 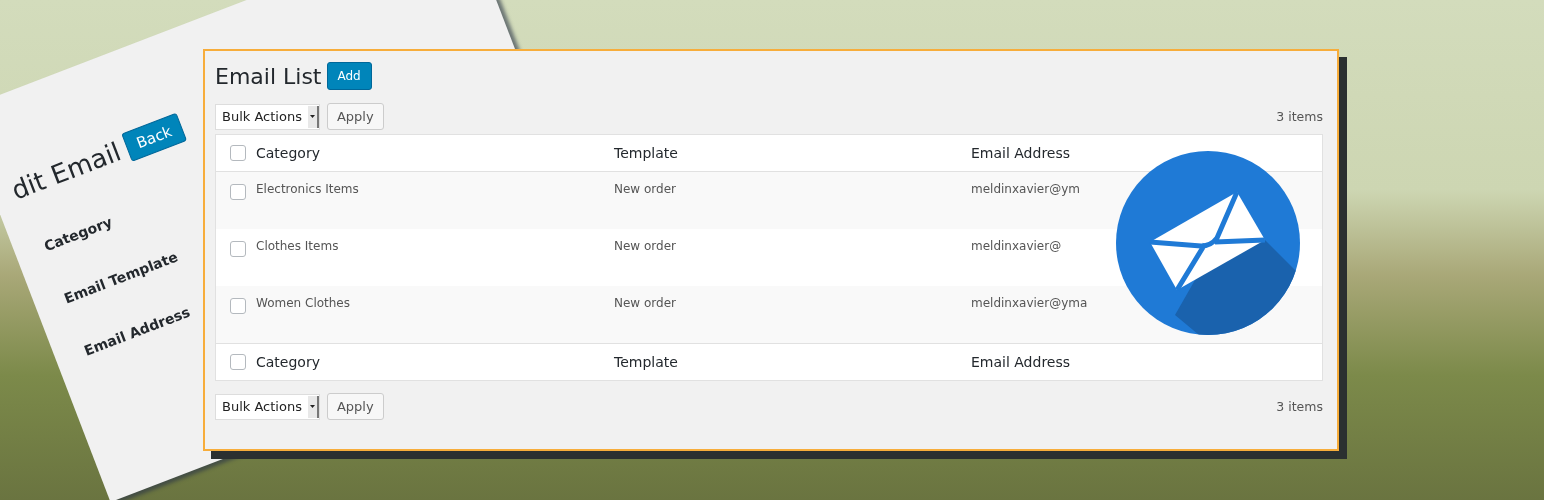 What do you see at coordinates (308, 189) in the screenshot?
I see `table-cell-text: Electronics Items` at bounding box center [308, 189].